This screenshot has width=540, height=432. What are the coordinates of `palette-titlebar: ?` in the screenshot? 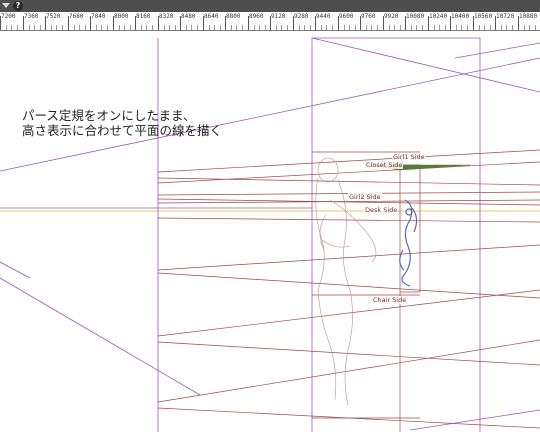 It's located at (270, 6).